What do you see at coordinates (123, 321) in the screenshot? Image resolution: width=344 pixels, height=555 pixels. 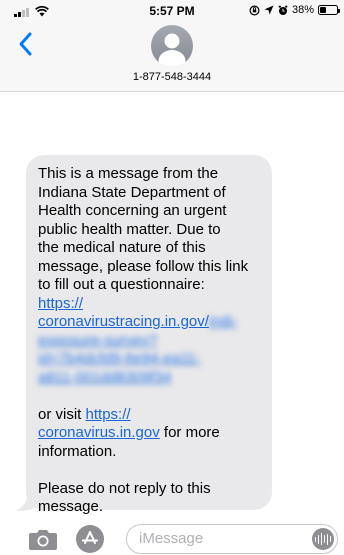 I see `questionnaire-link-part: coronavirustracing.in.gov/` at bounding box center [123, 321].